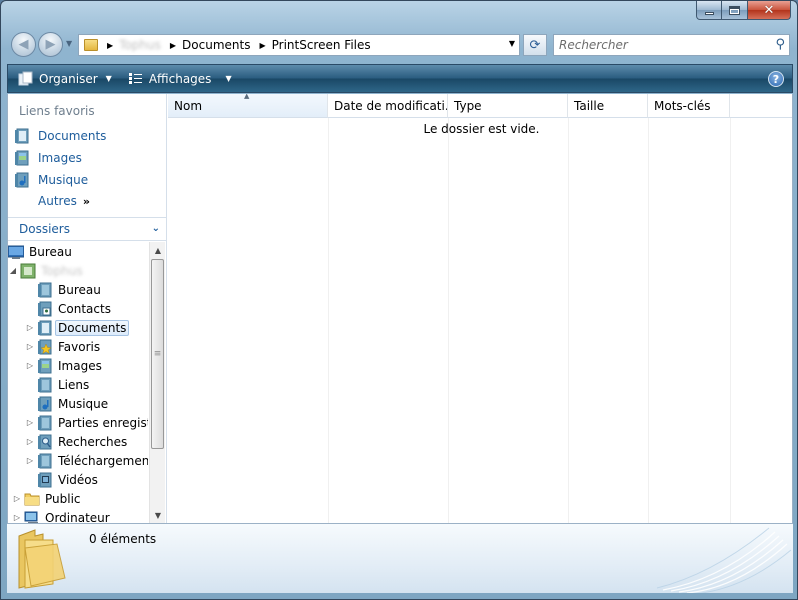 Image resolution: width=798 pixels, height=600 pixels. I want to click on scroll-up-icon: ▲, so click(158, 250).